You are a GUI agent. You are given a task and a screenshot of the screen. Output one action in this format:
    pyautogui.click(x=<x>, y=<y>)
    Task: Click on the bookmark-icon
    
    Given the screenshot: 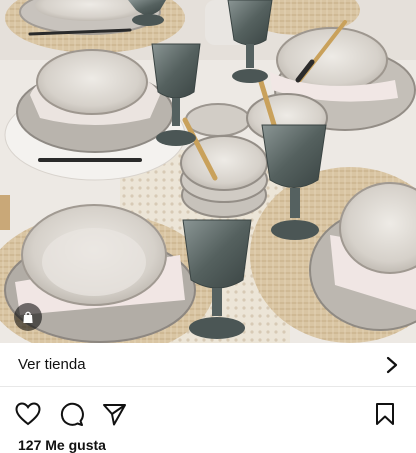 What is the action you would take?
    pyautogui.click(x=385, y=414)
    